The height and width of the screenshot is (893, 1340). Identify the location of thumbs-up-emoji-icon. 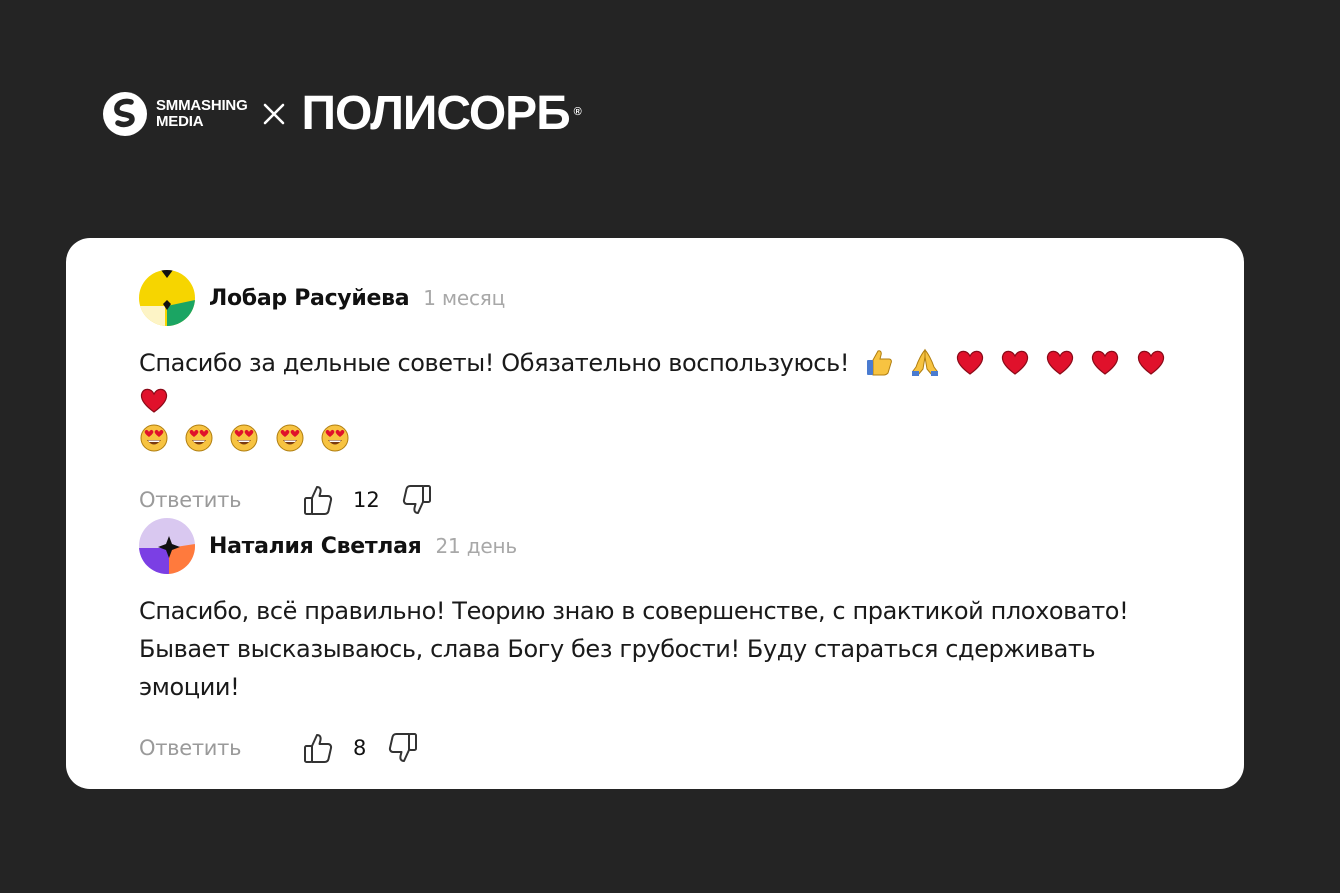
(880, 363).